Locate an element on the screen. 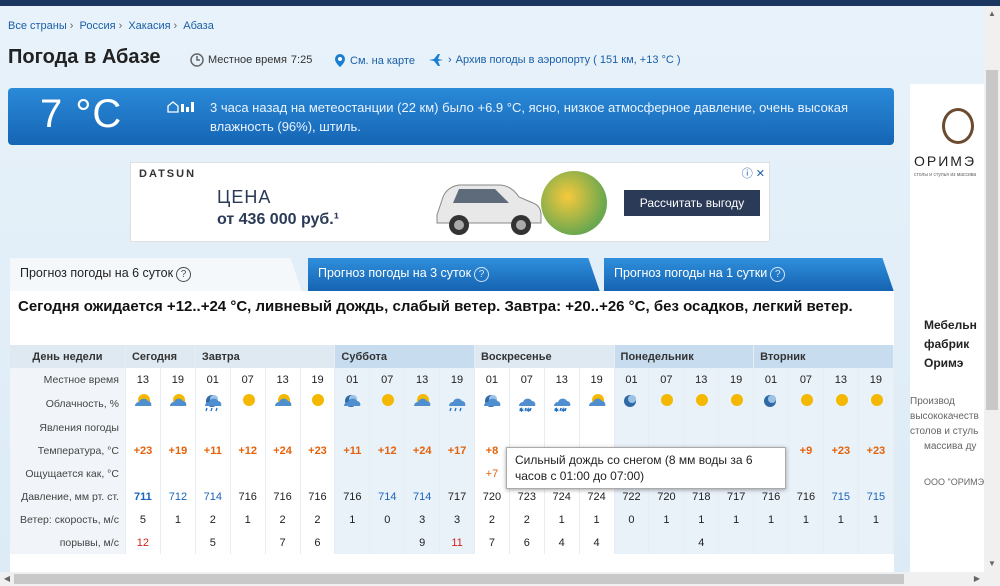  scroll-up-icon: ▲ is located at coordinates (992, 14).